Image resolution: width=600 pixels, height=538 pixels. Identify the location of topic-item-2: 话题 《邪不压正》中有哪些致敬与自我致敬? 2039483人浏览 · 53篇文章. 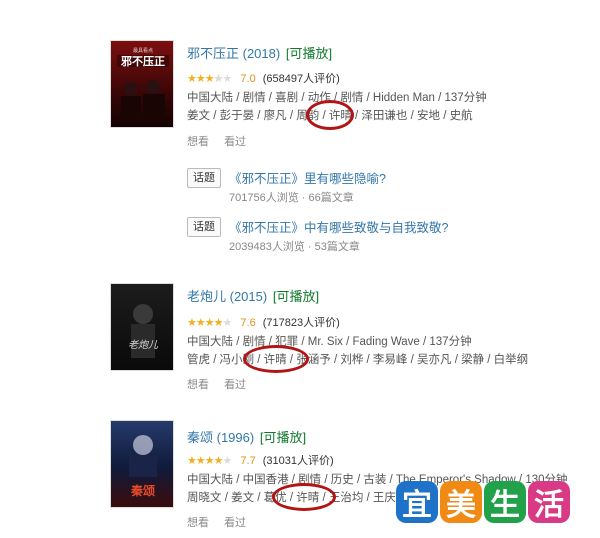
(377, 235).